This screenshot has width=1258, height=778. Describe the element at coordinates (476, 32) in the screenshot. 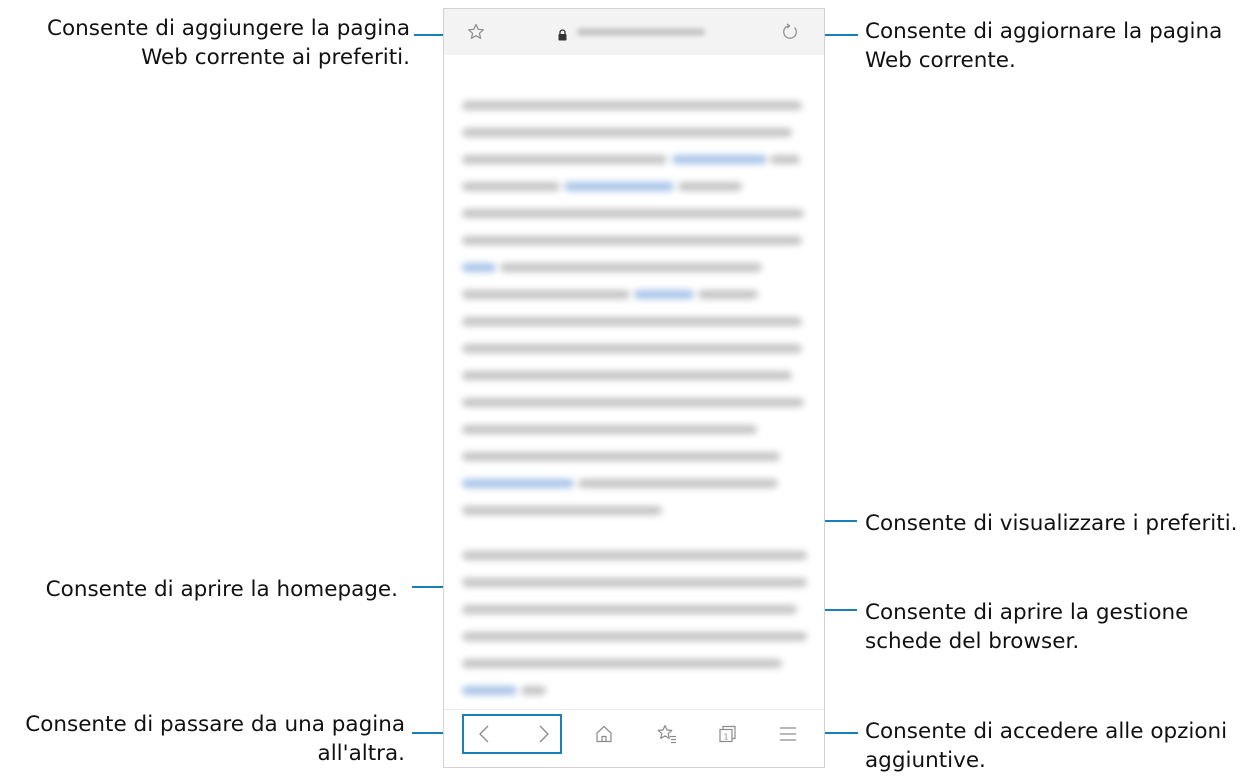

I see `star-outline-icon` at that location.